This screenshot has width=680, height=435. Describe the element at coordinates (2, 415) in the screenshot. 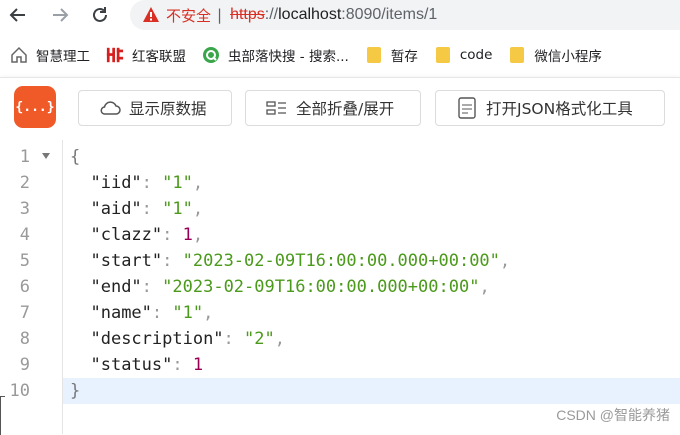

I see `window-edge-marker` at that location.